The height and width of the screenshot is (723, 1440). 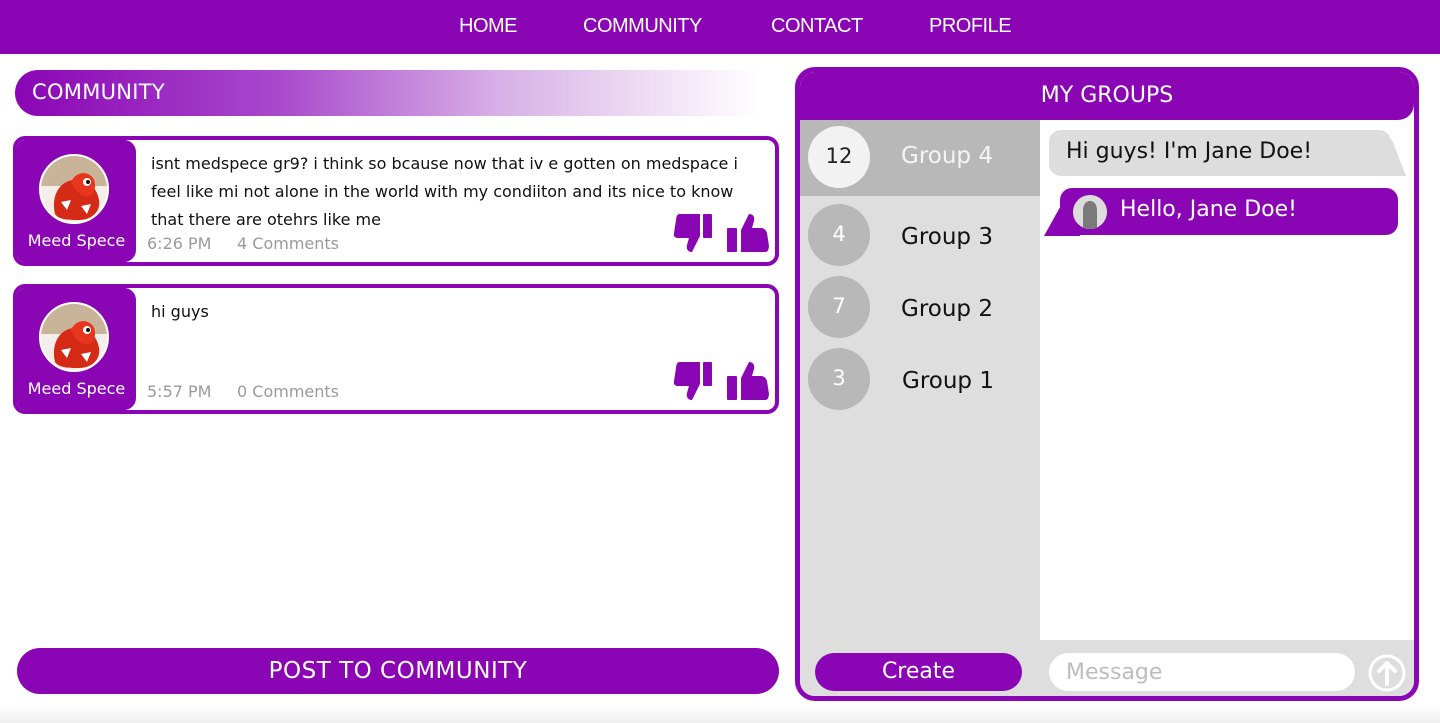 I want to click on nav-home: HOME, so click(x=488, y=26).